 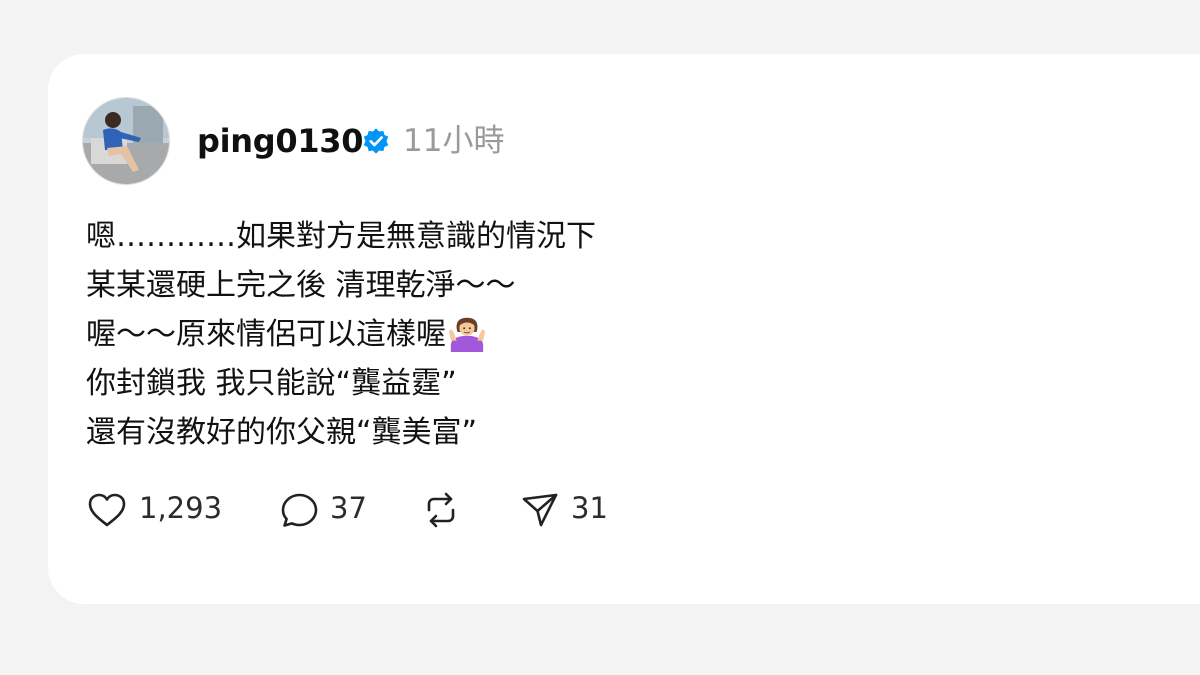 What do you see at coordinates (441, 510) in the screenshot?
I see `repost-icon` at bounding box center [441, 510].